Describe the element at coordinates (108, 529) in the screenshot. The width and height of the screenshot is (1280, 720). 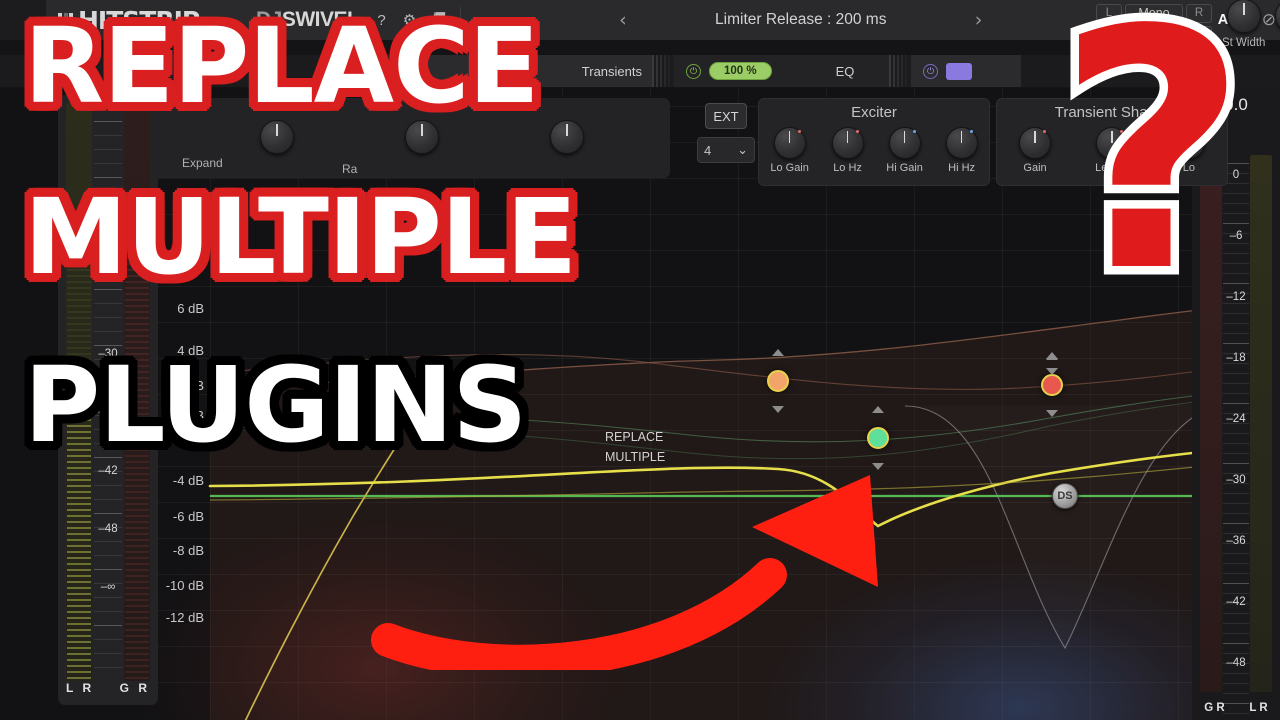
I see `meter-scale-label: –48` at that location.